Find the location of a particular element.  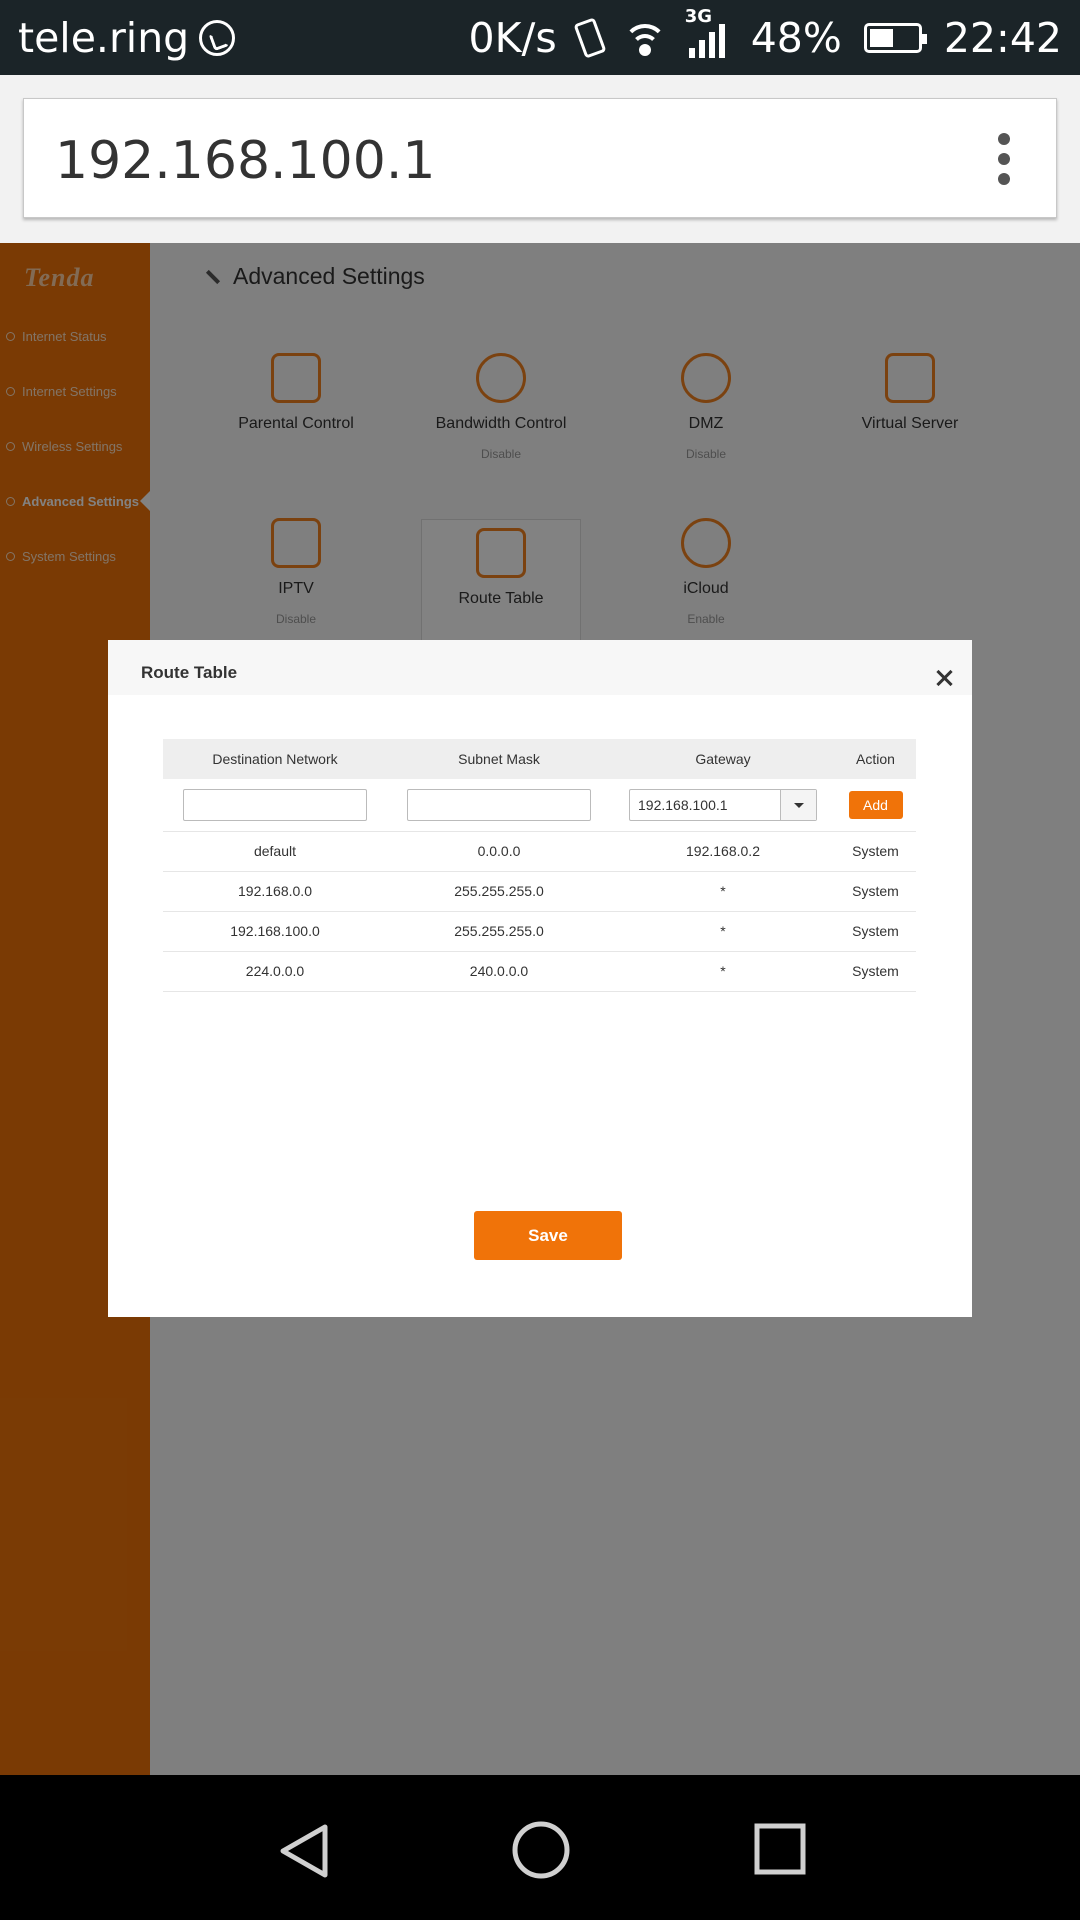

status-right: 0K/s 3G 48% 22:42 is located at coordinates (754, 34).